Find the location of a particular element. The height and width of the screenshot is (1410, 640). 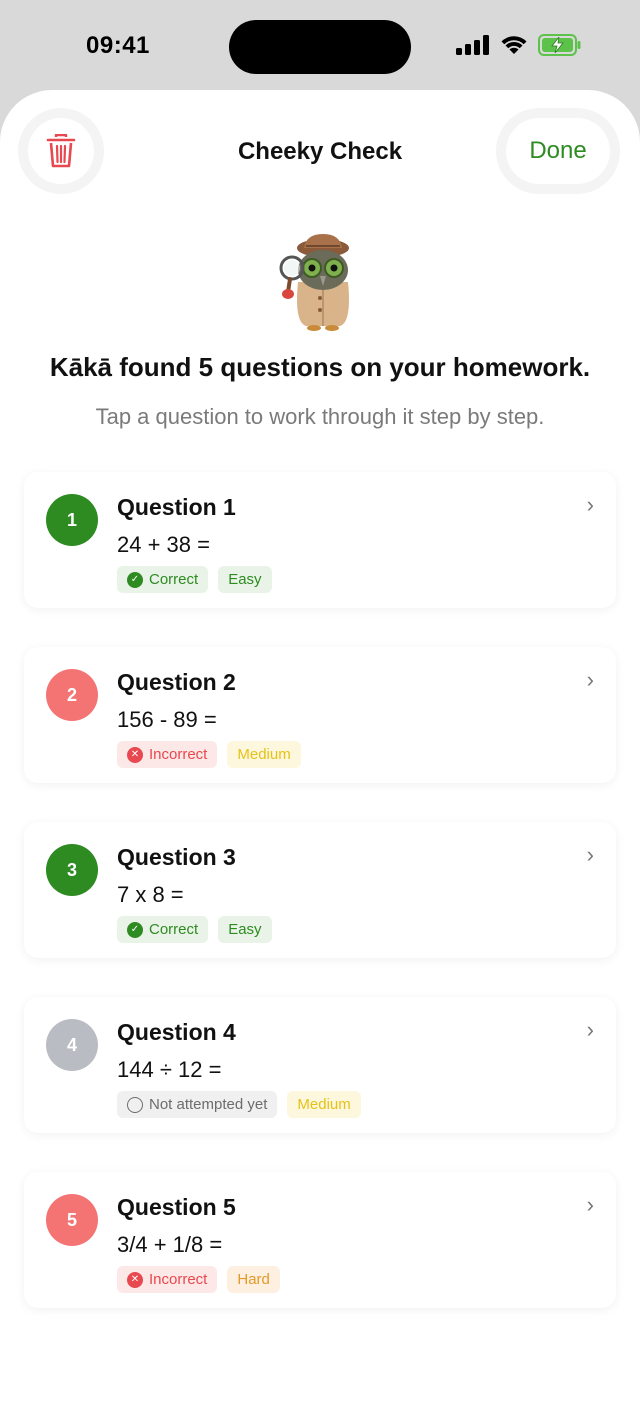

question-title: Question 4 is located at coordinates (176, 1032).